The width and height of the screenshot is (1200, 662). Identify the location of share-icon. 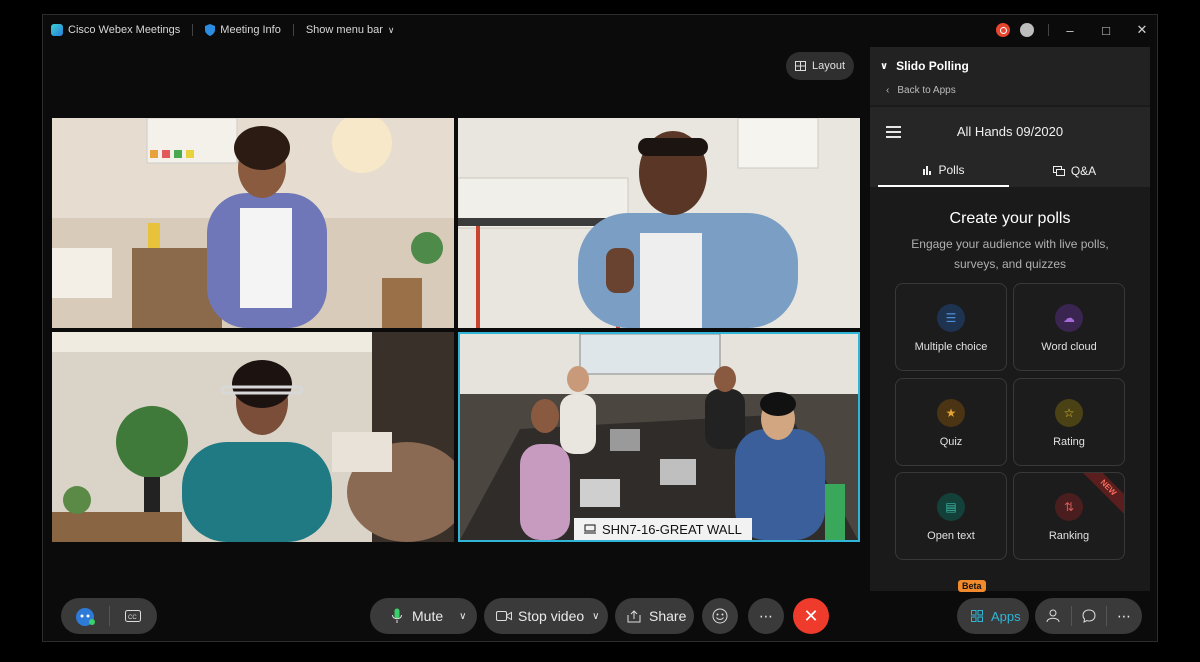
(634, 615).